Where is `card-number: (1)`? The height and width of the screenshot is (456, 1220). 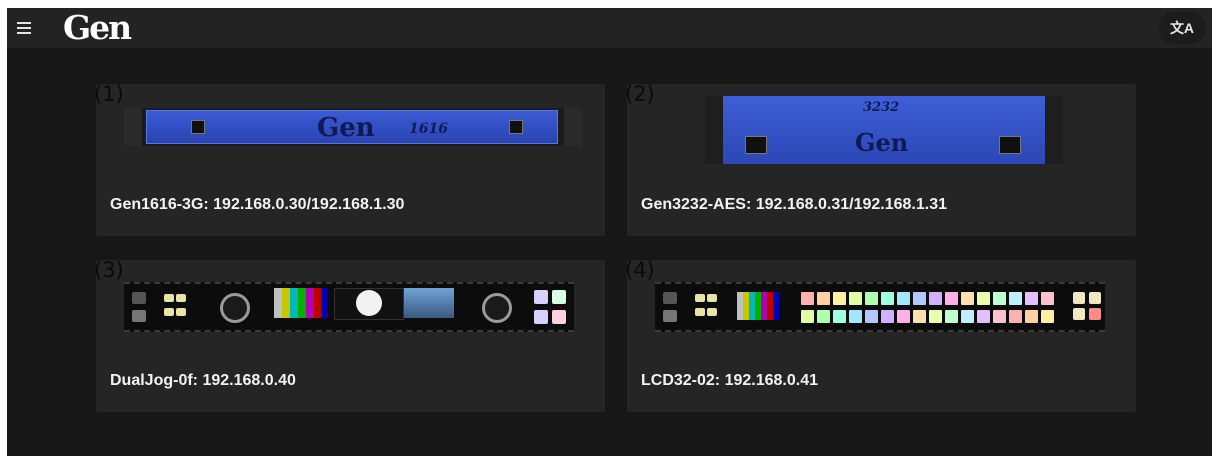 card-number: (1) is located at coordinates (109, 94).